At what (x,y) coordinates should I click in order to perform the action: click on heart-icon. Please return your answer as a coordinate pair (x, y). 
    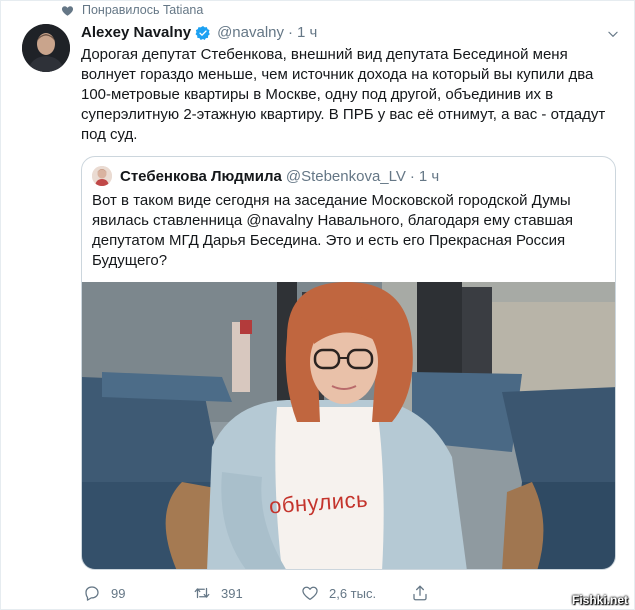
    Looking at the image, I should click on (67, 10).